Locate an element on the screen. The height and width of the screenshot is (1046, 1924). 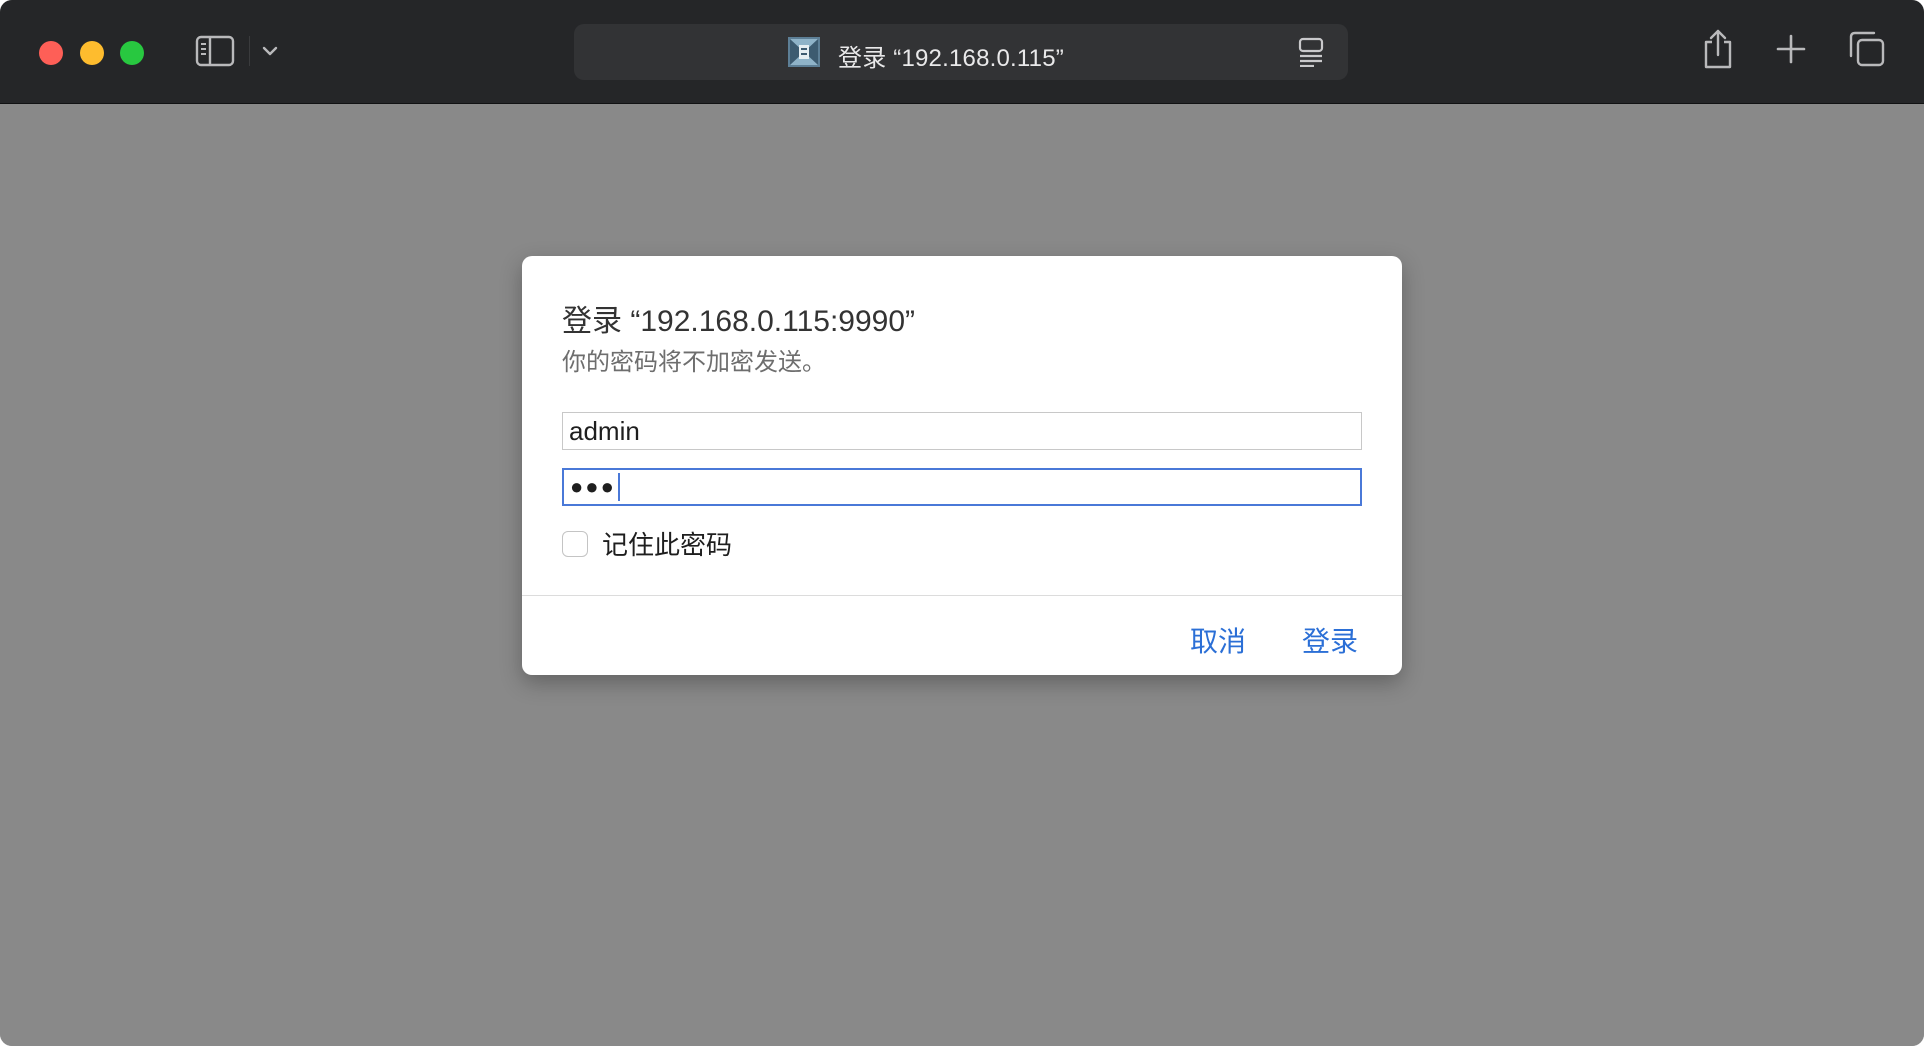
reader-icon is located at coordinates (1311, 52).